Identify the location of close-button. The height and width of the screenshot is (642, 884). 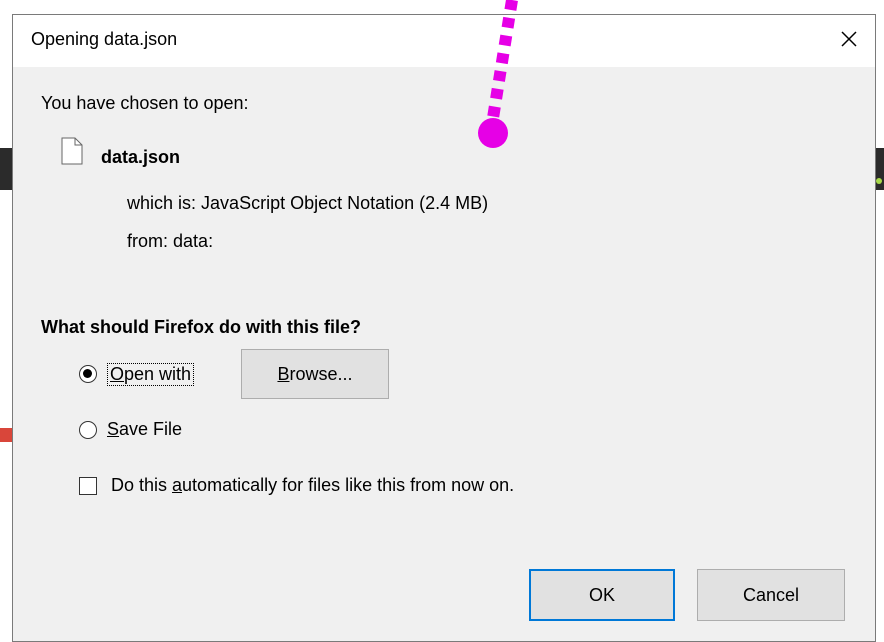
(849, 39).